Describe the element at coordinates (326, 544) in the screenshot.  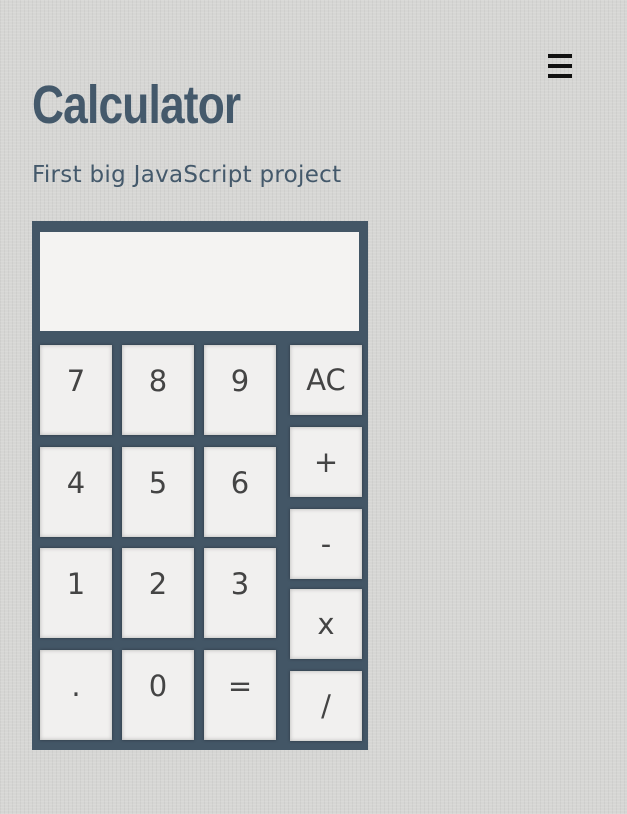
I see `key-subtract: -` at that location.